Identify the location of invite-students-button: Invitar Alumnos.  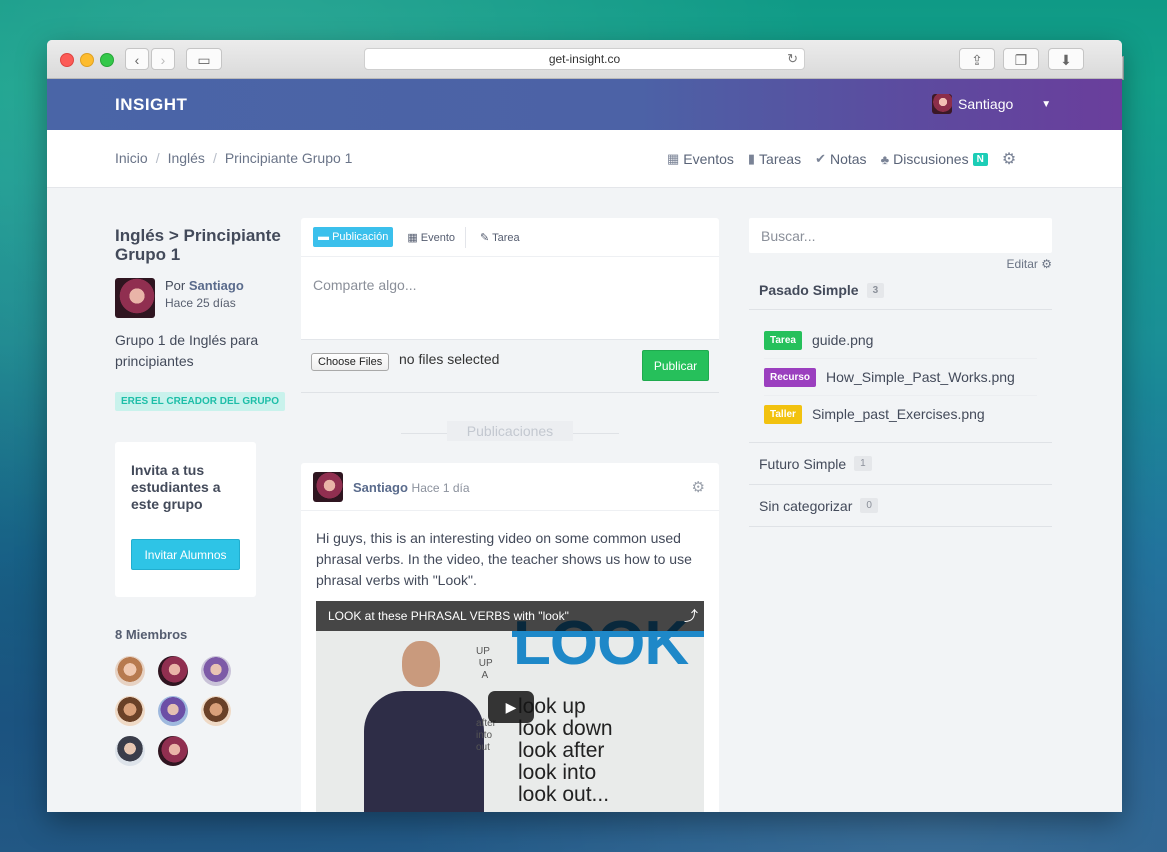
(185, 554).